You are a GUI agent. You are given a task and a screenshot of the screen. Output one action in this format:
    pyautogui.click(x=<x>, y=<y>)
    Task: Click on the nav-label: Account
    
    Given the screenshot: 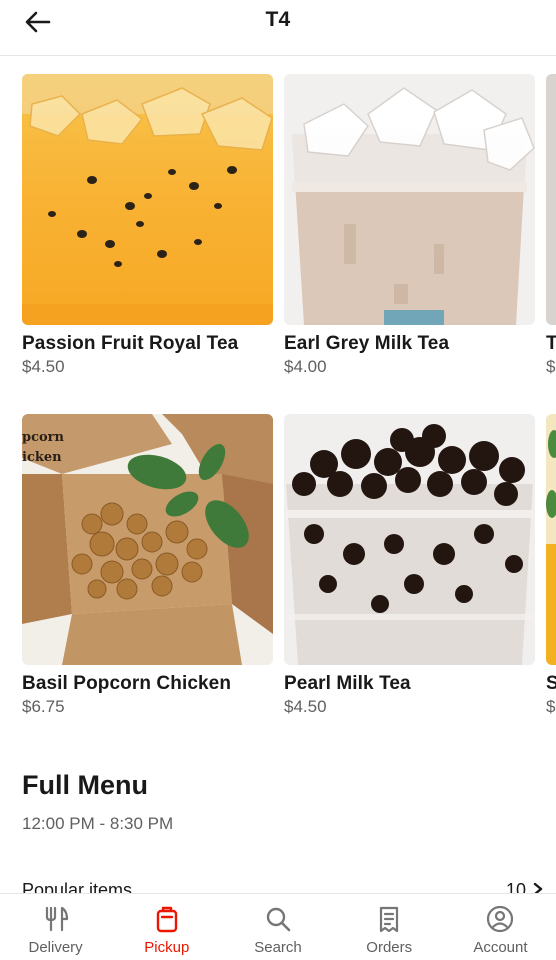 What is the action you would take?
    pyautogui.click(x=500, y=947)
    